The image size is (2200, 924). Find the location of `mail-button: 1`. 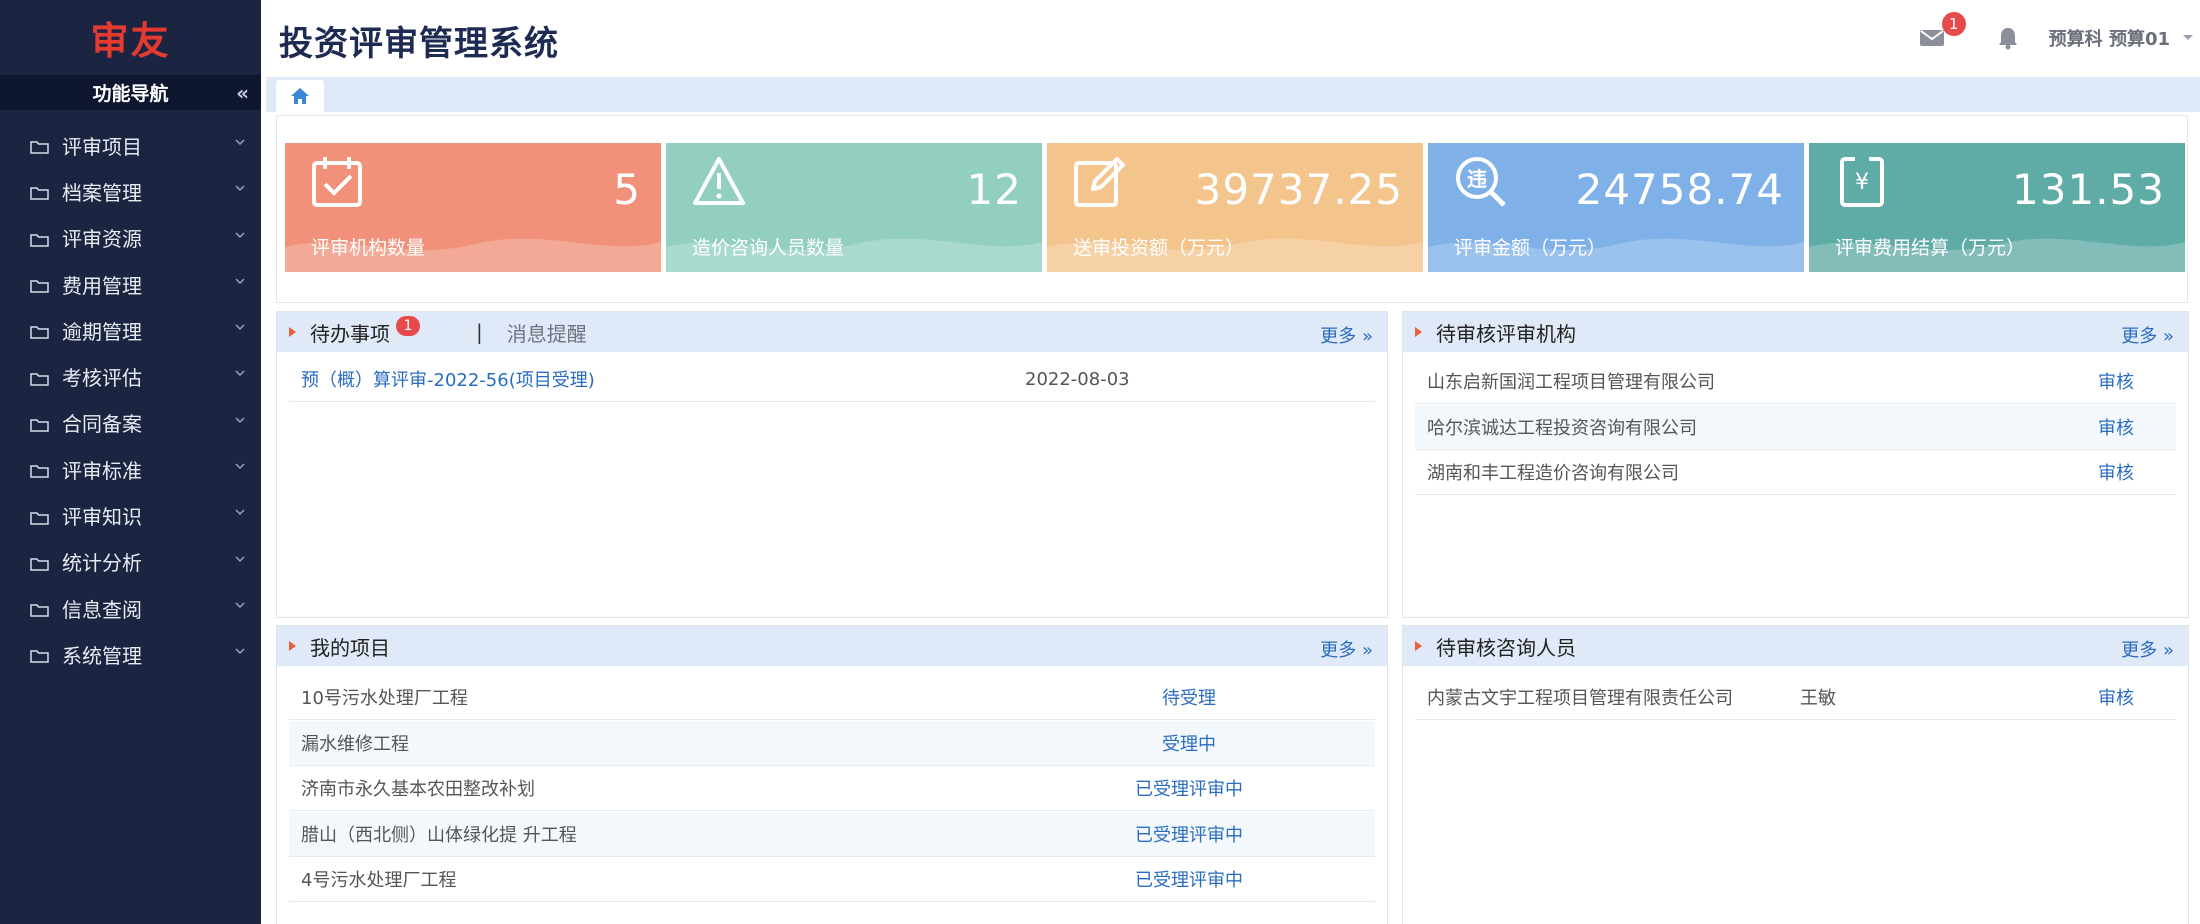

mail-button: 1 is located at coordinates (1942, 30).